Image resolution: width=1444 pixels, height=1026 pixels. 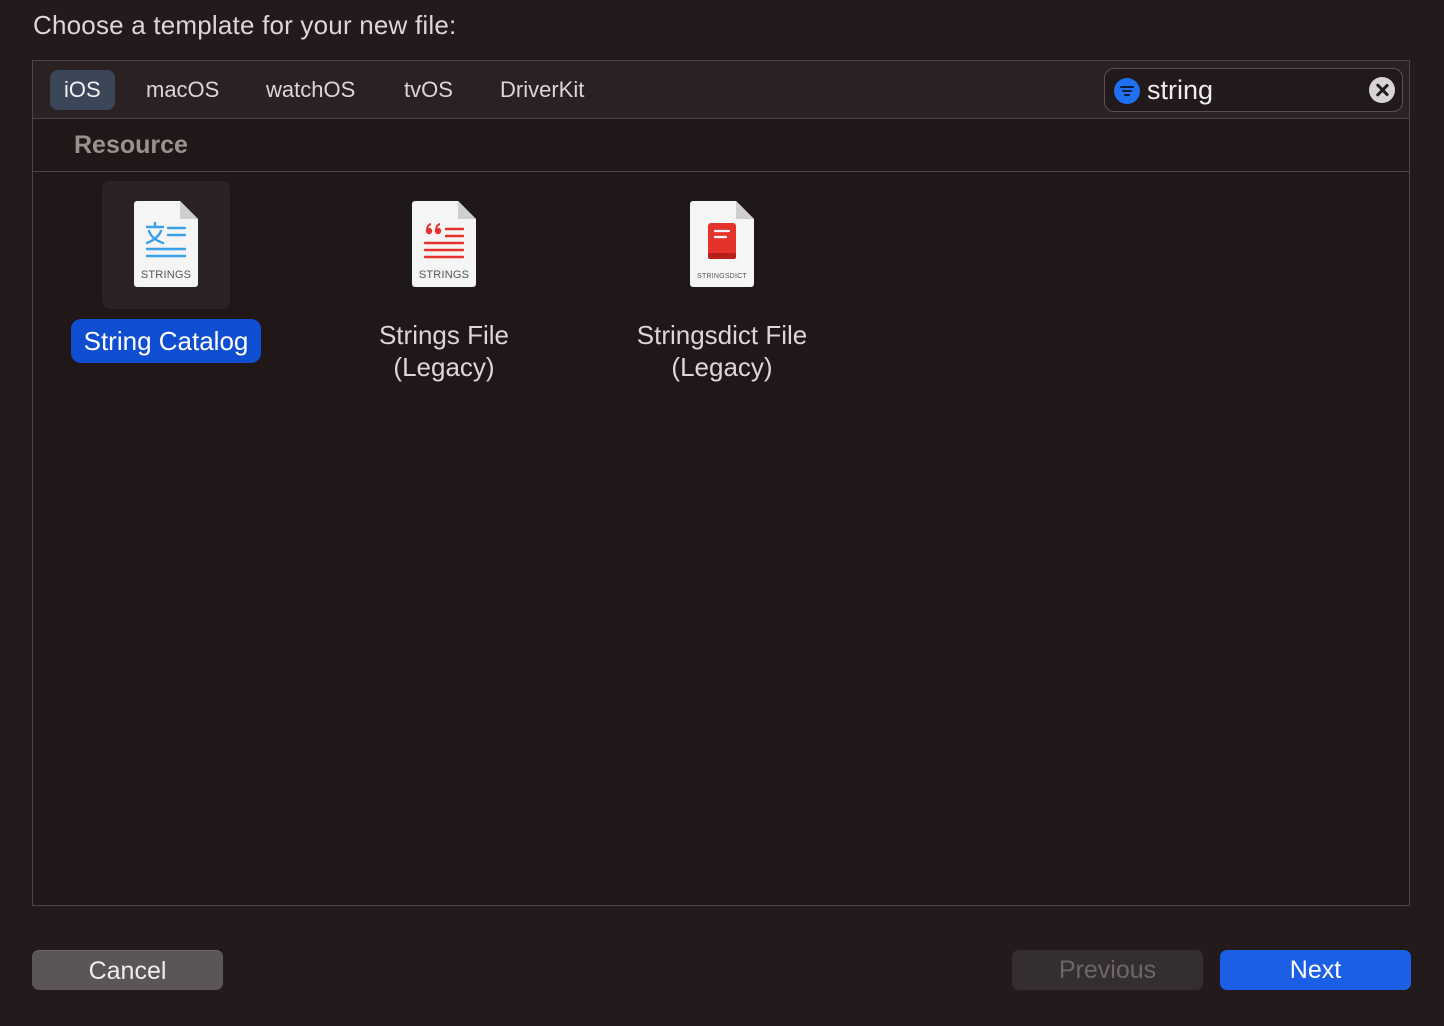 What do you see at coordinates (444, 335) in the screenshot?
I see `template-title-line-1: Strings File` at bounding box center [444, 335].